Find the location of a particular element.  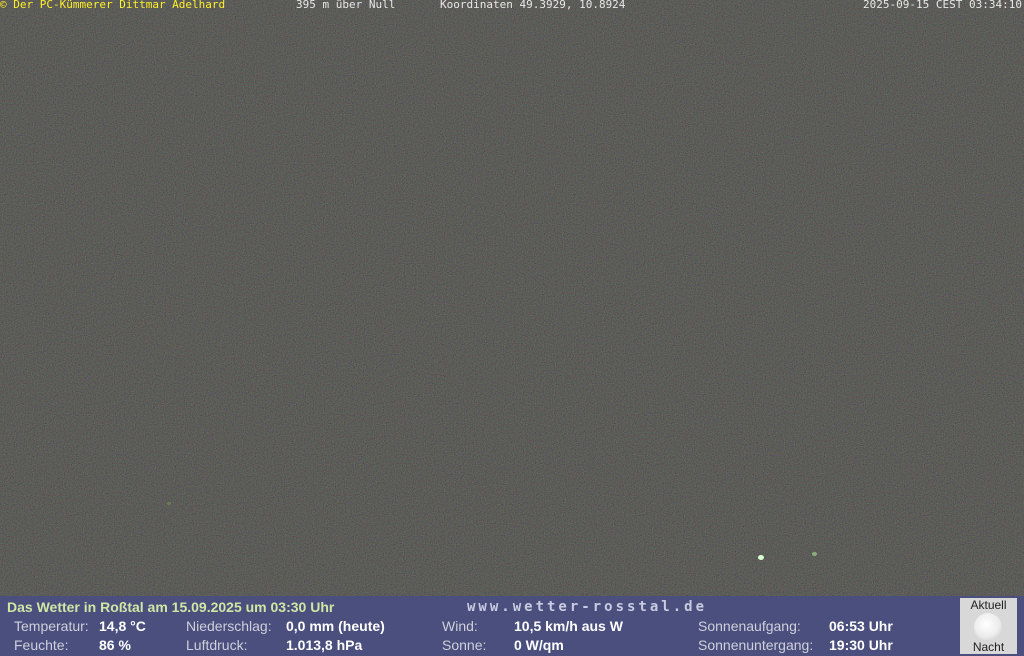

timestamp-text: 2025-09-15 CEST 03:34:10 is located at coordinates (942, 5).